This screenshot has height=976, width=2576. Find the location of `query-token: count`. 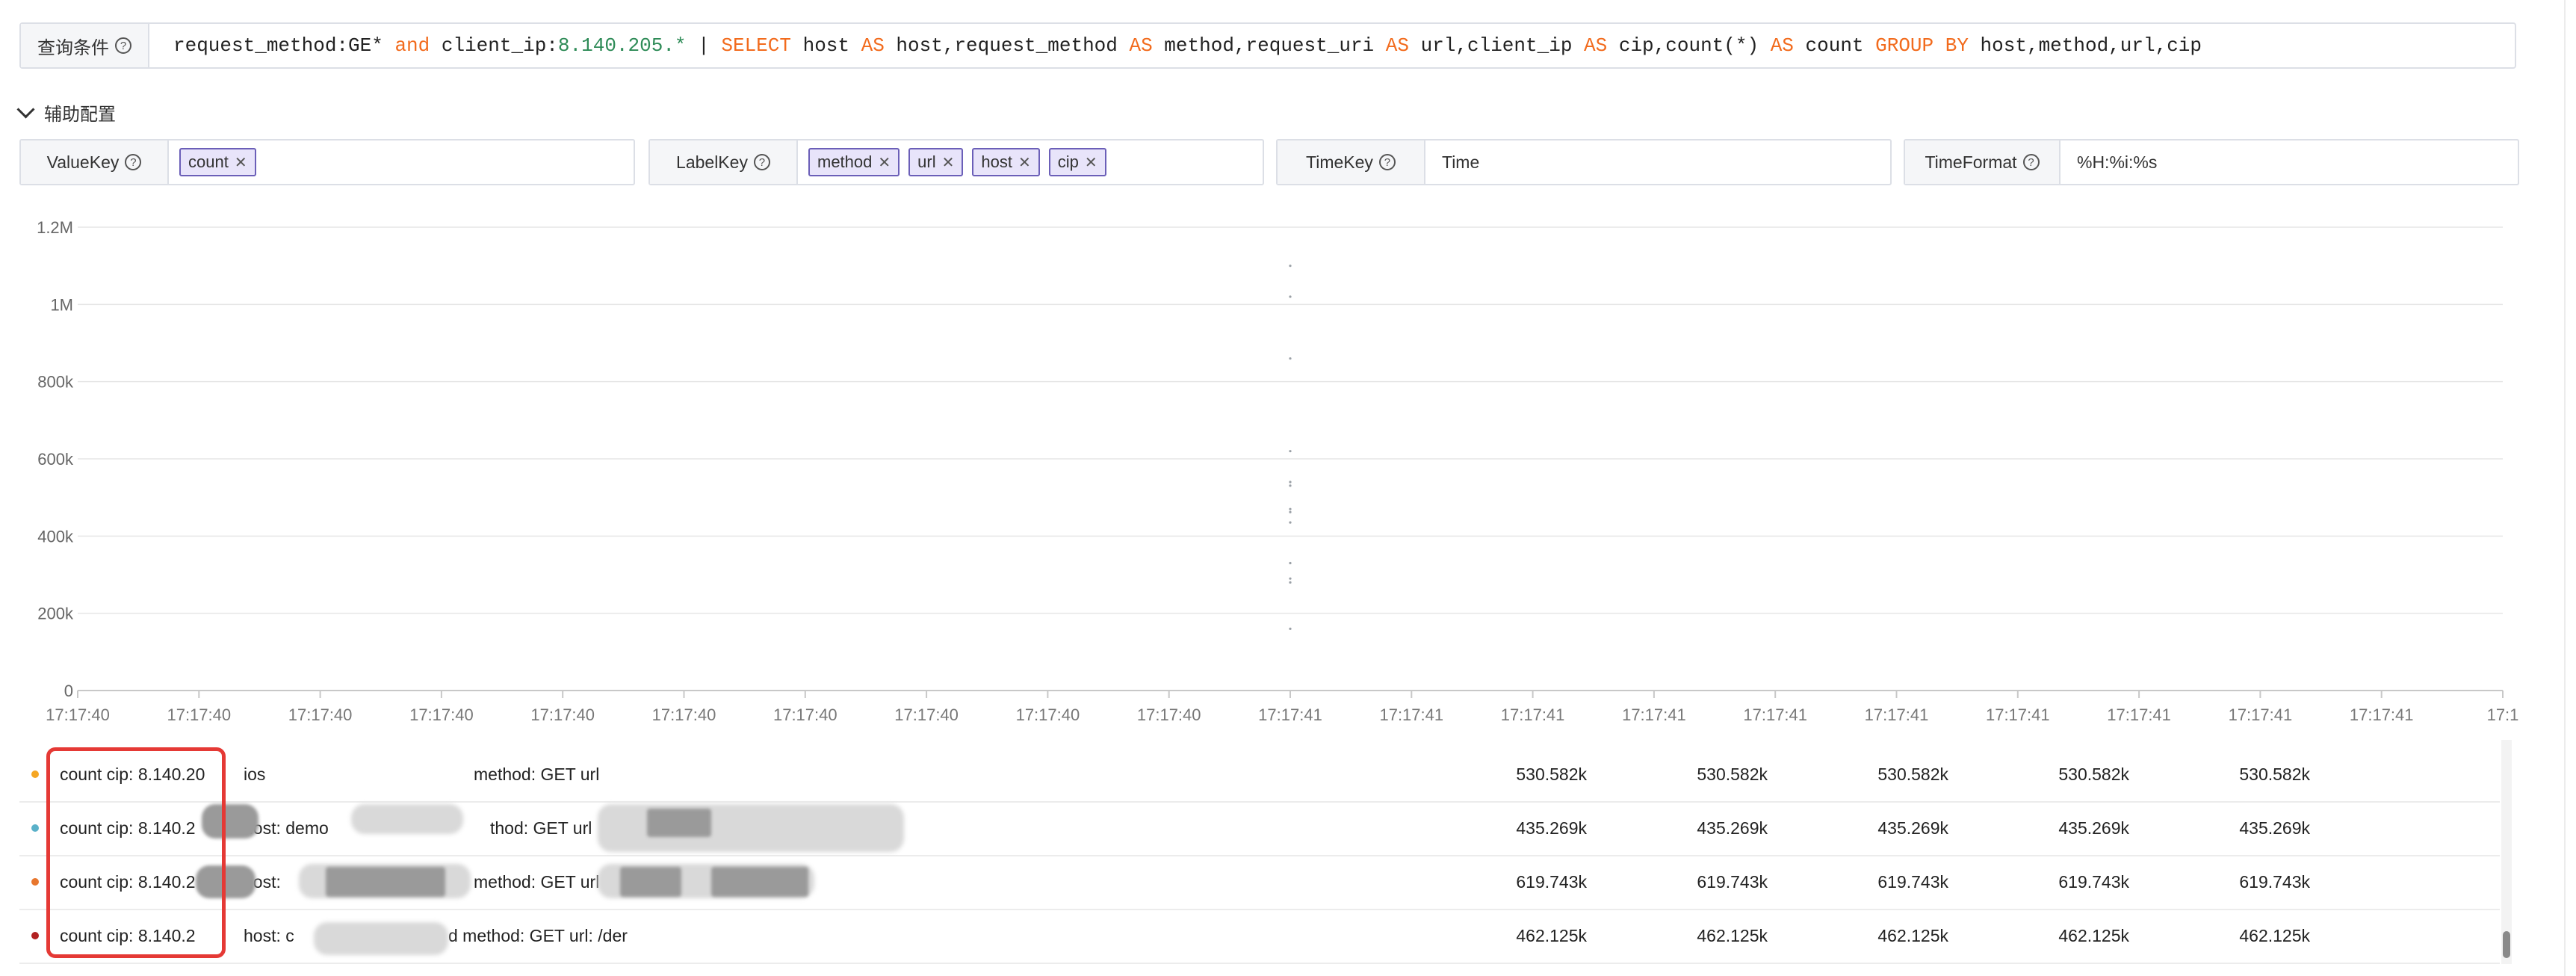

query-token: count is located at coordinates (1834, 45).